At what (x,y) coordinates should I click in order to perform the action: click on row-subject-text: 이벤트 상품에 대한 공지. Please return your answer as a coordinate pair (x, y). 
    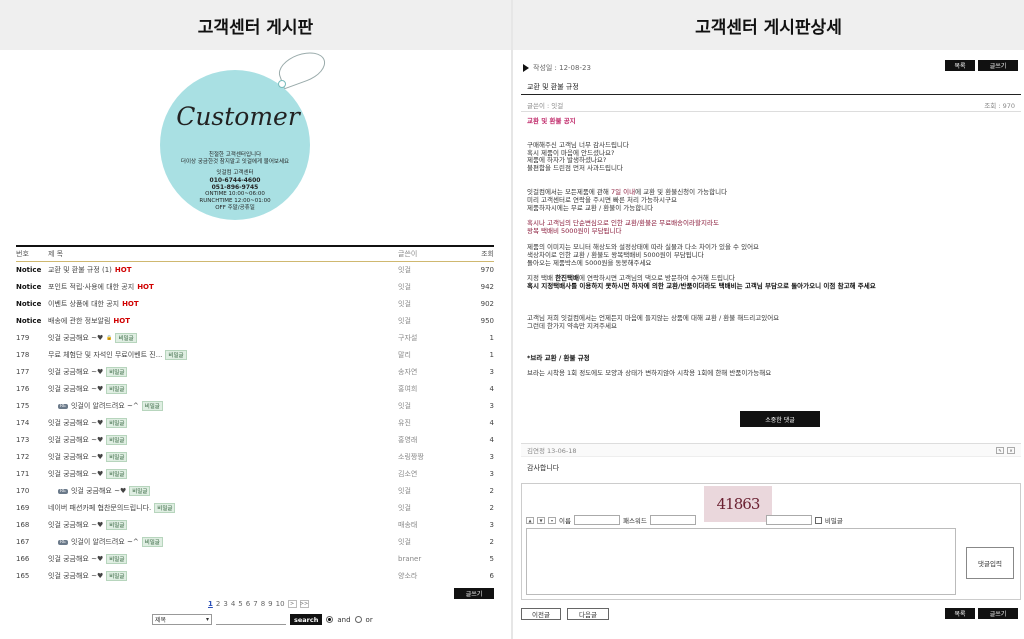
    Looking at the image, I should click on (83, 304).